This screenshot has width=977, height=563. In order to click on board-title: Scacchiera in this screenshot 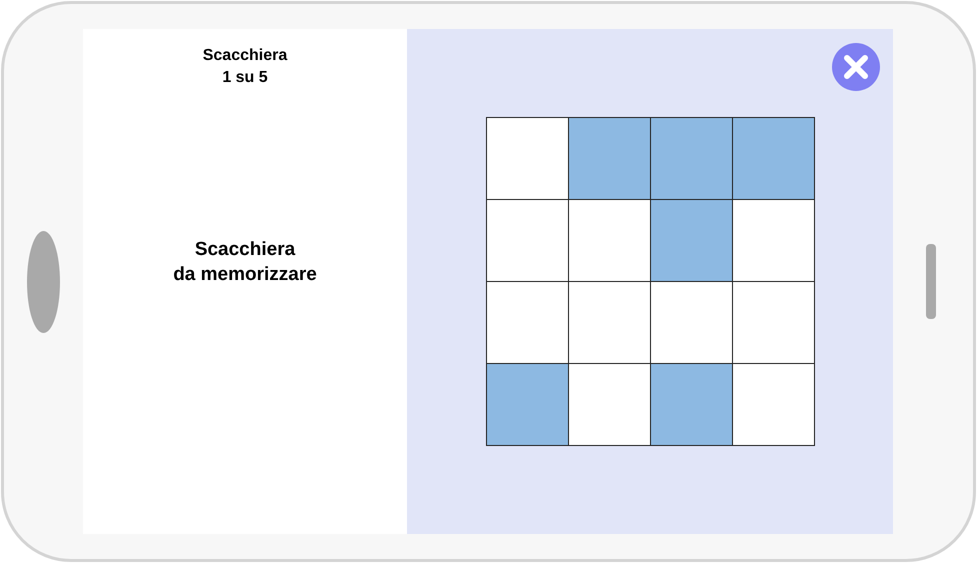, I will do `click(245, 56)`.